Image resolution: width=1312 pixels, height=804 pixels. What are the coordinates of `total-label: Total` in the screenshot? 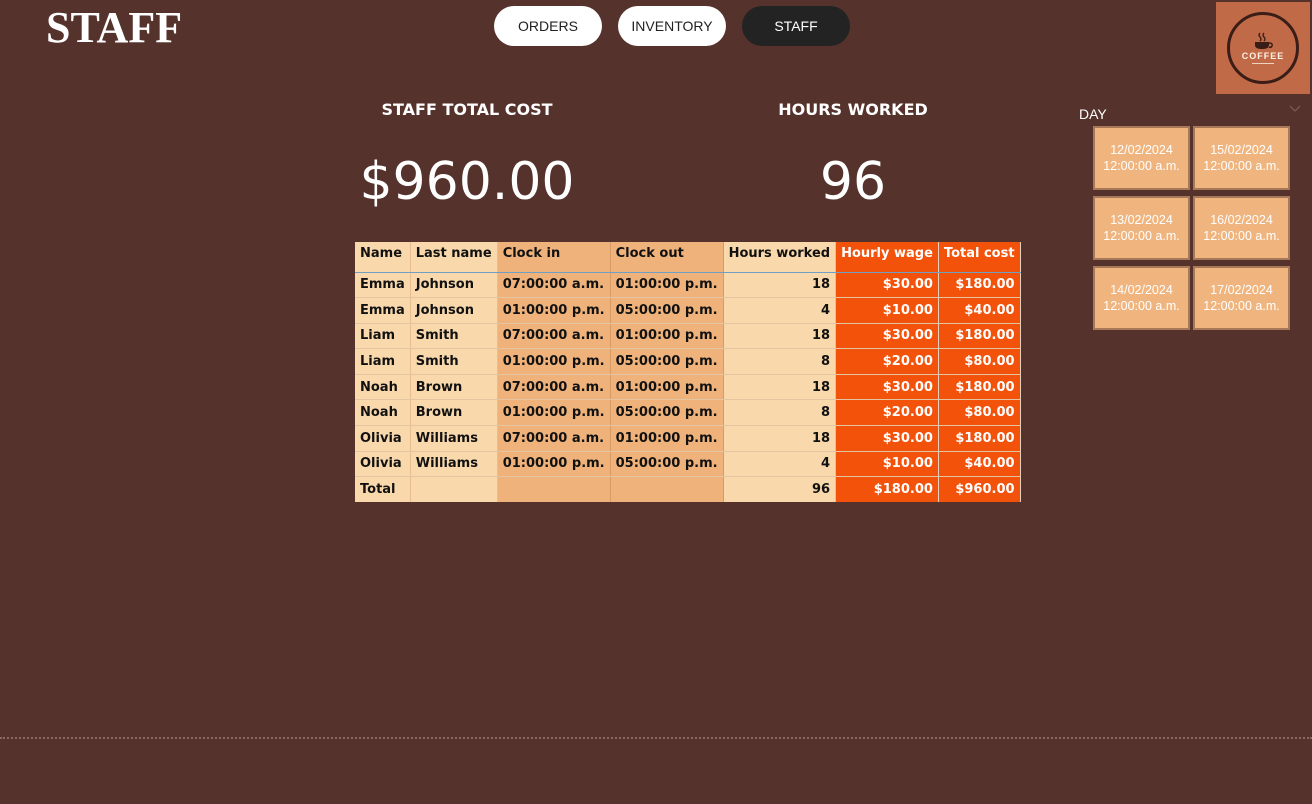 It's located at (383, 489).